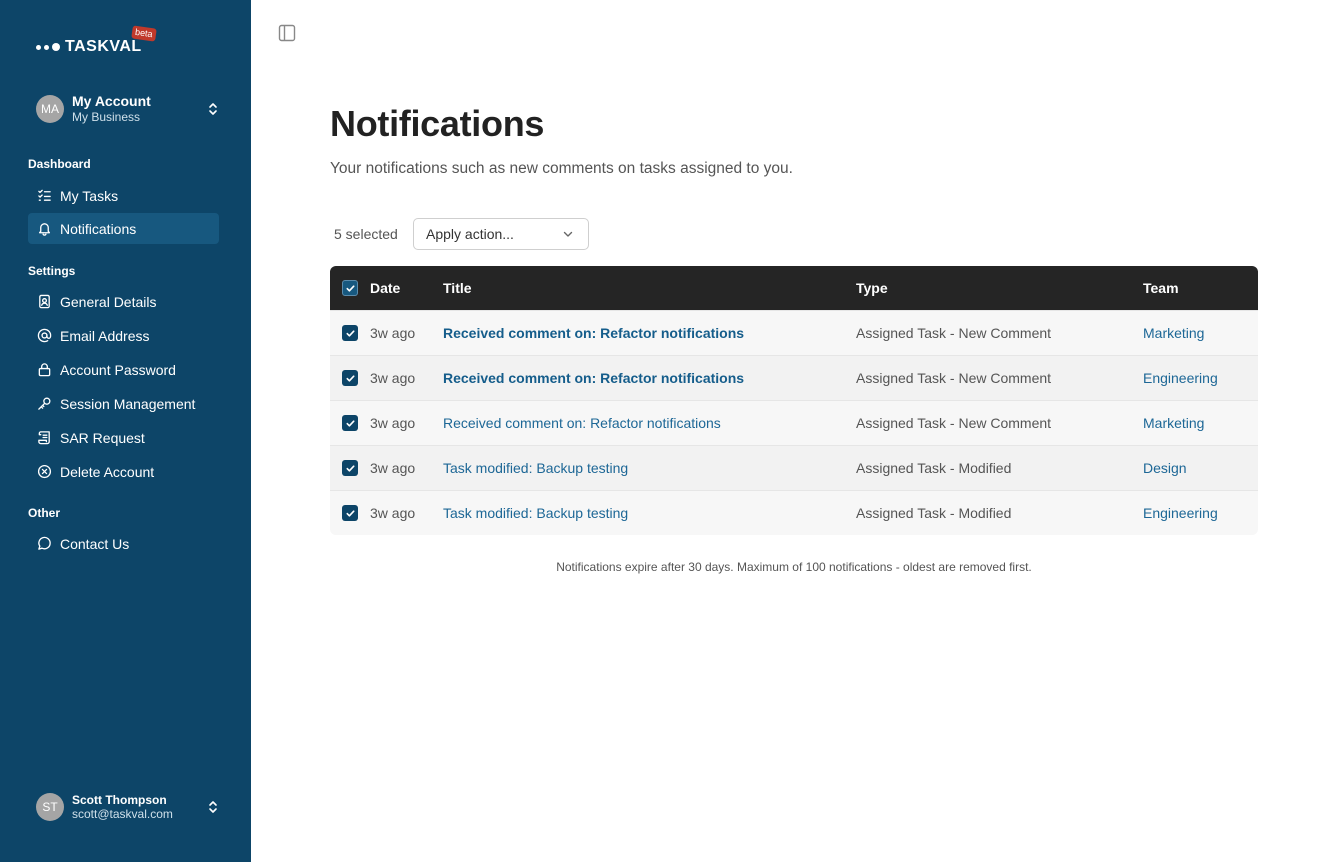  I want to click on user-name: Scott Thompson, so click(119, 799).